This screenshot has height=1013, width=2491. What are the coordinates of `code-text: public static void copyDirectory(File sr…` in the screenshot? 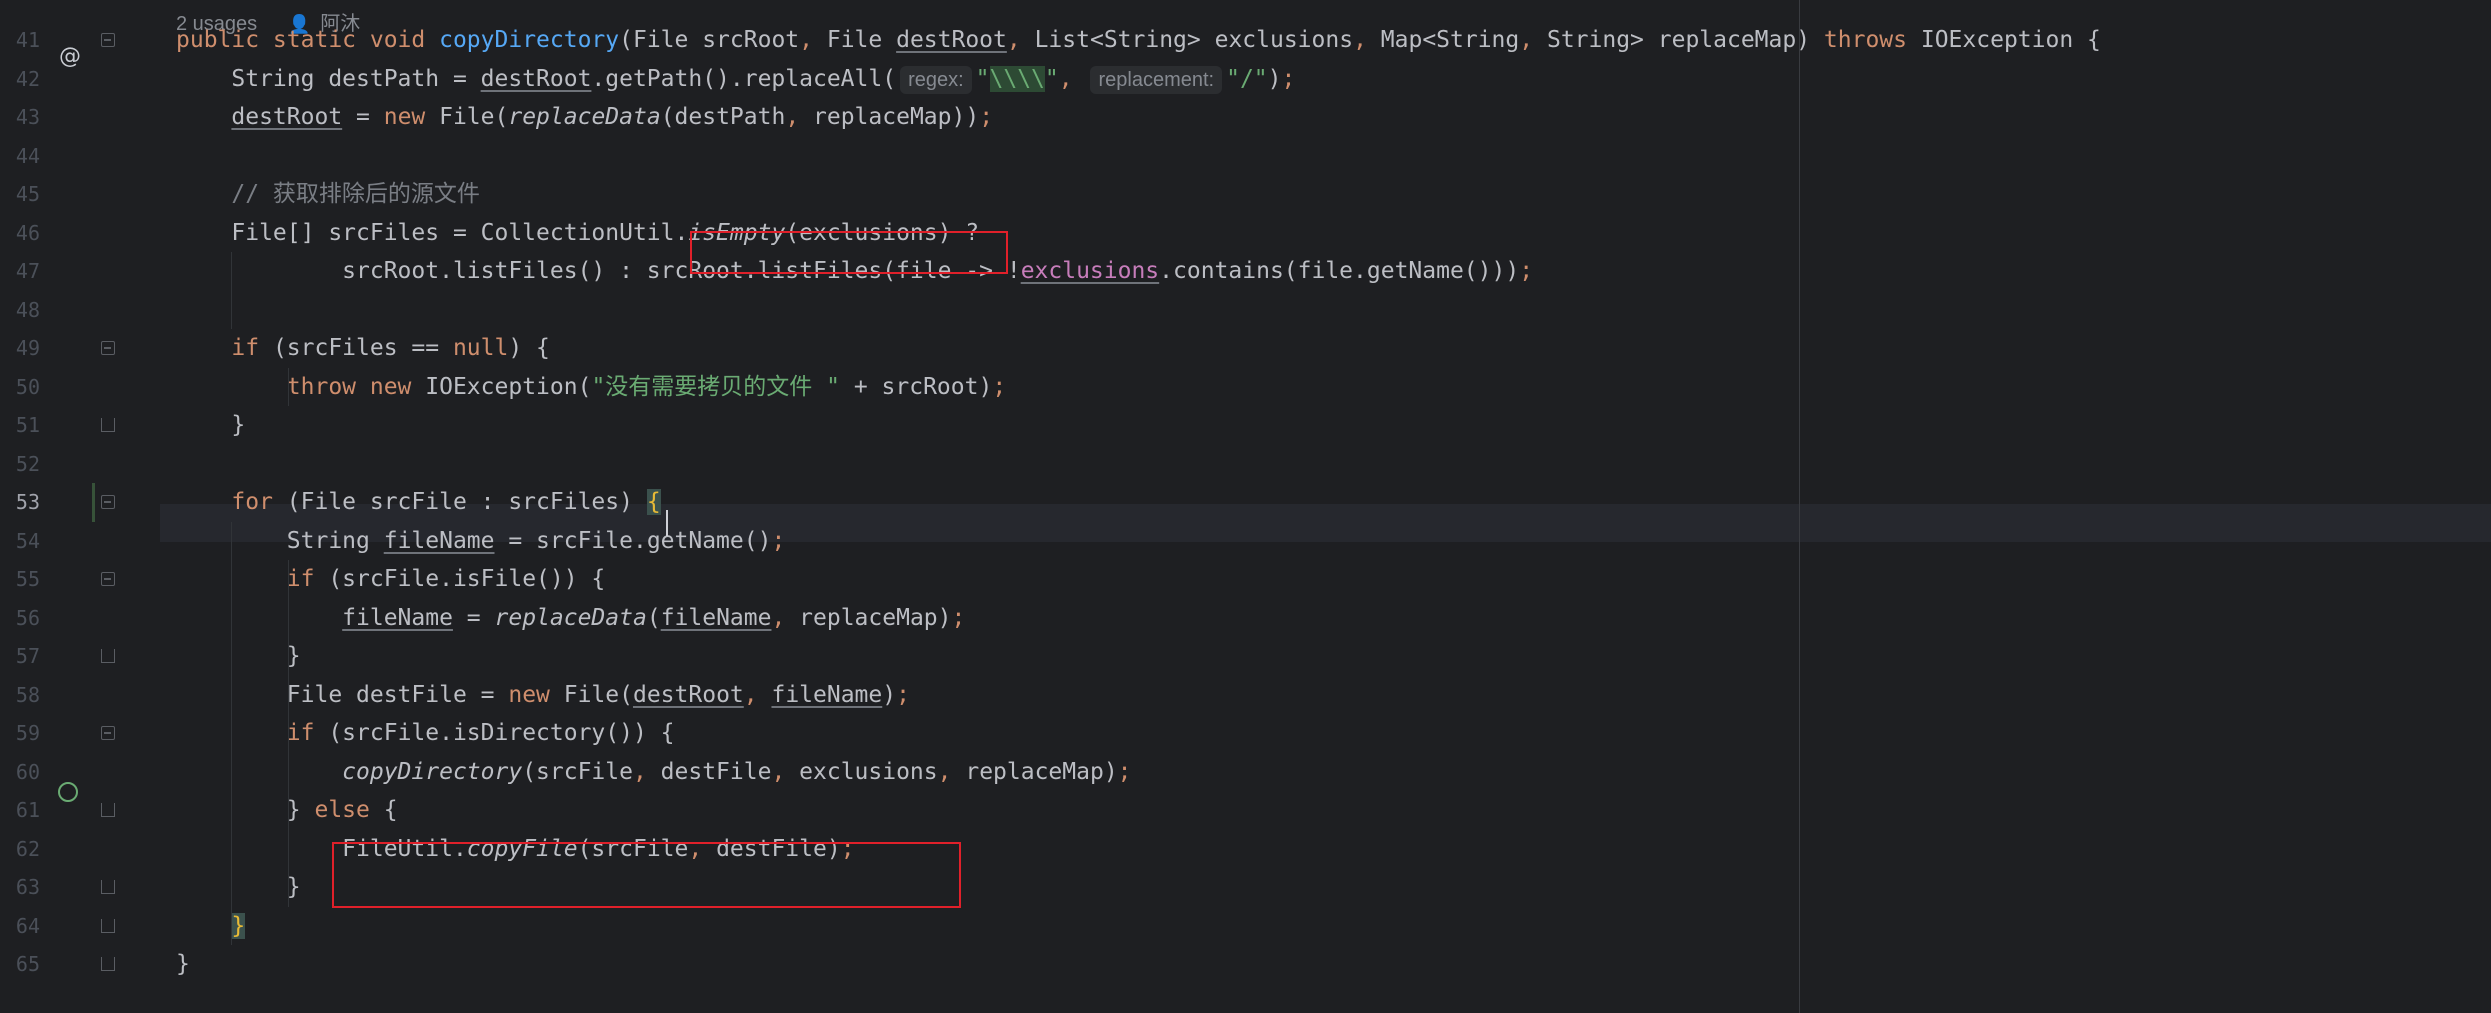 It's located at (1138, 40).